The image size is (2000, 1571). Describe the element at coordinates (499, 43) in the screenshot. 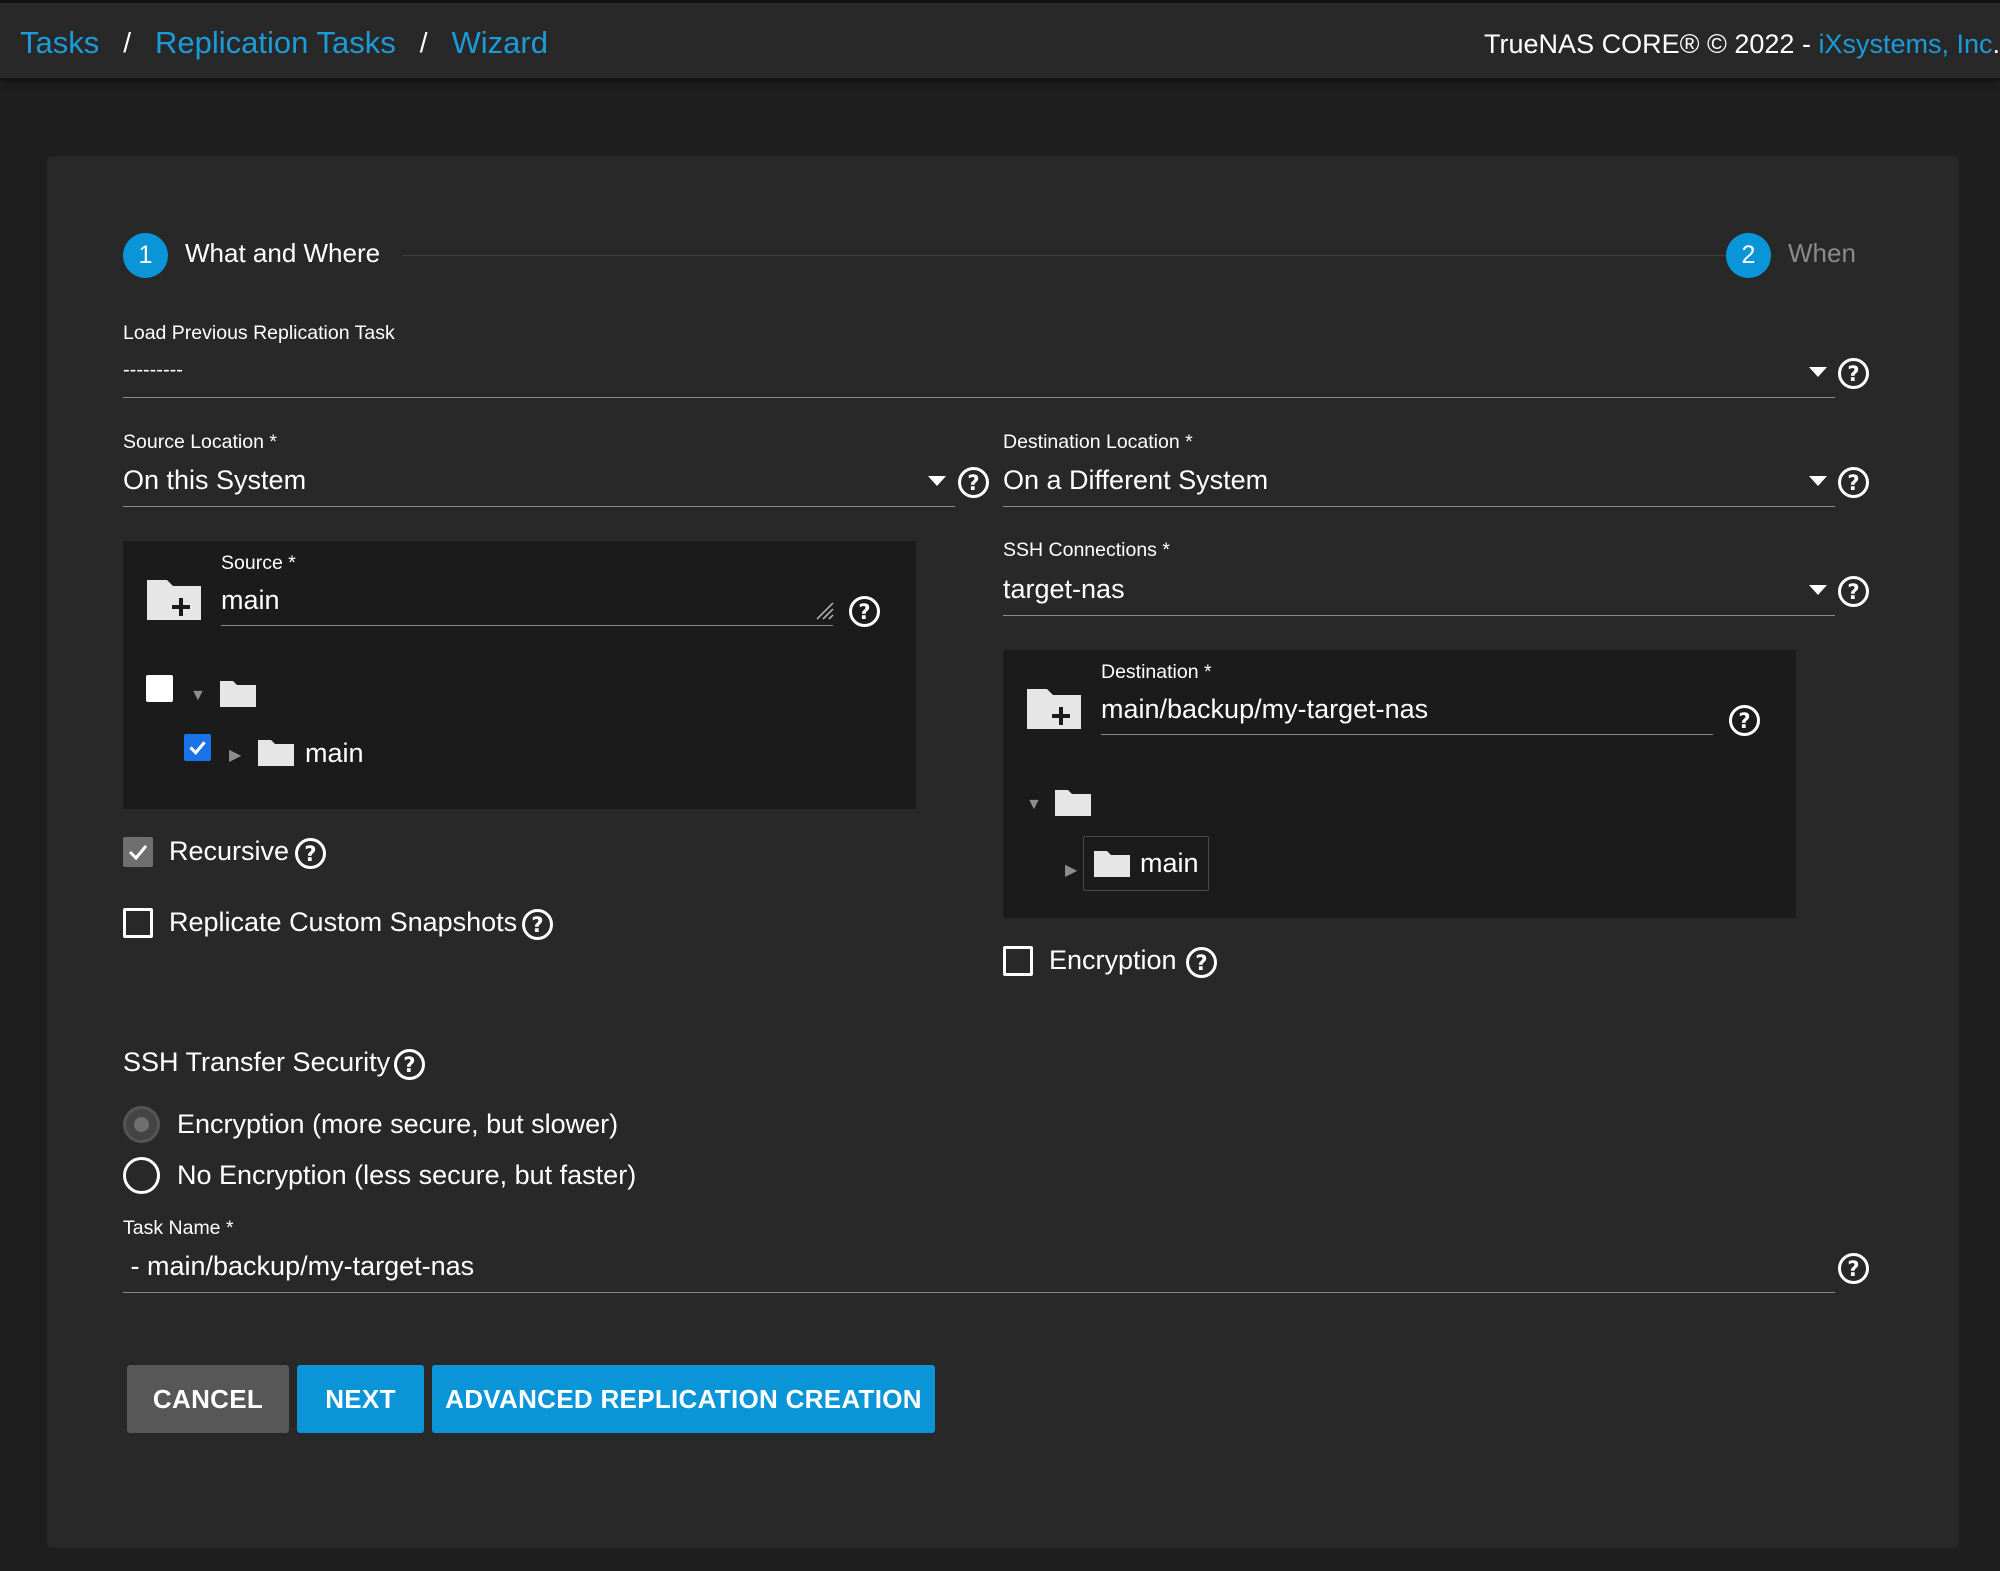

I see `breadcrumb-wizard: Wizard` at that location.